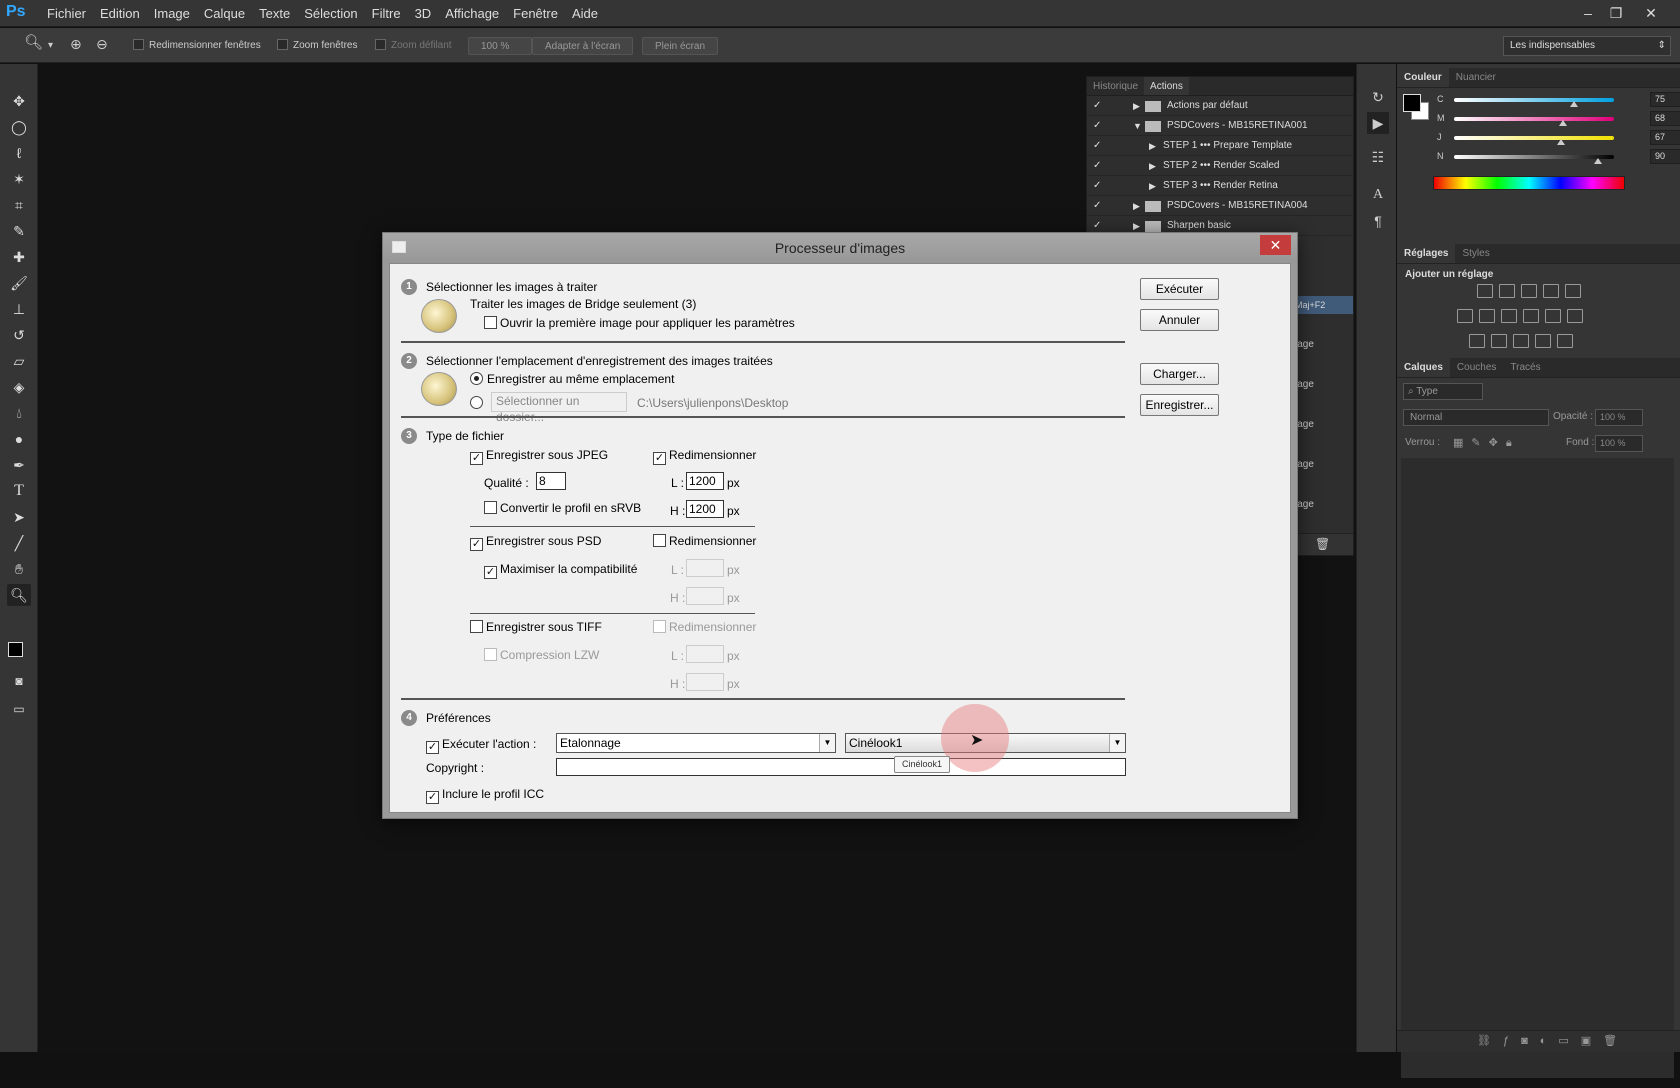 This screenshot has height=1088, width=1680. What do you see at coordinates (481, 745) in the screenshot?
I see `run-action-checkbox: ✓ Exécuter l'action :` at bounding box center [481, 745].